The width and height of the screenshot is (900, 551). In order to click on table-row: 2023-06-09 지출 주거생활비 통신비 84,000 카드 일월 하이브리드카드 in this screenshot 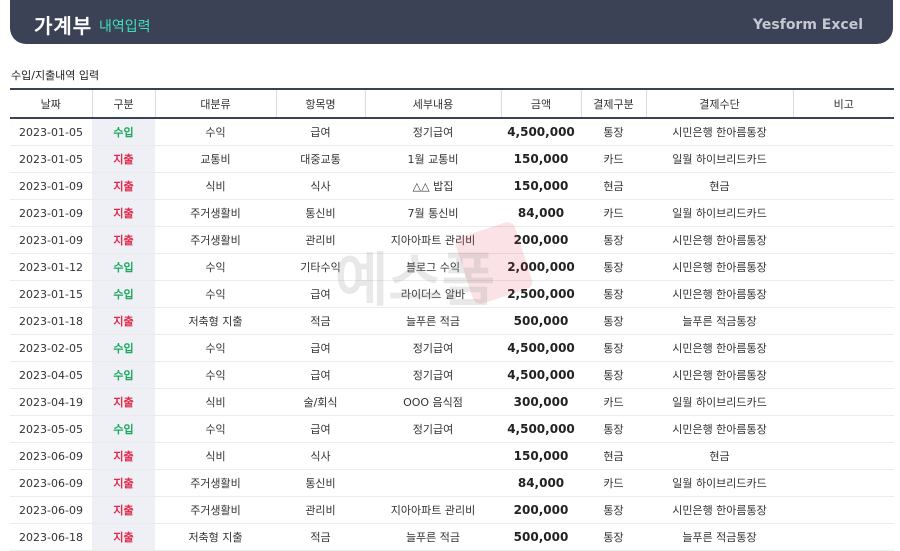, I will do `click(452, 483)`.